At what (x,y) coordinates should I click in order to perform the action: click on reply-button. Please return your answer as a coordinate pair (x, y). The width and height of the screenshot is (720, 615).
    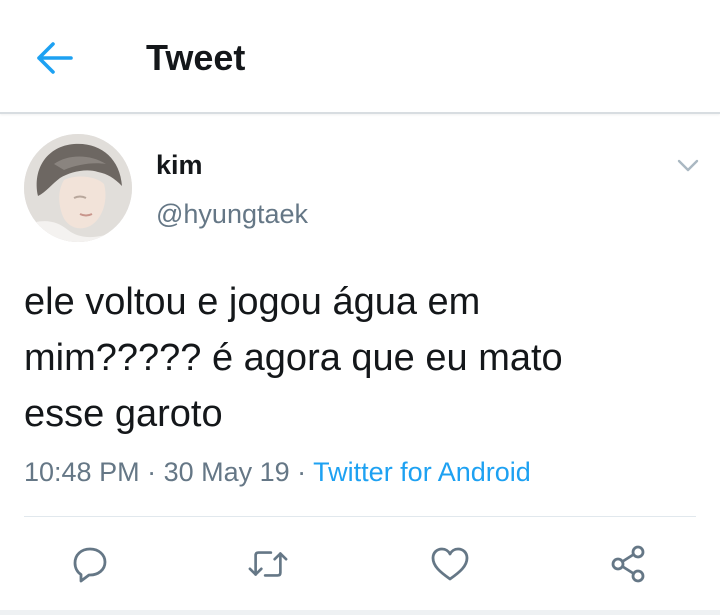
    Looking at the image, I should click on (90, 564).